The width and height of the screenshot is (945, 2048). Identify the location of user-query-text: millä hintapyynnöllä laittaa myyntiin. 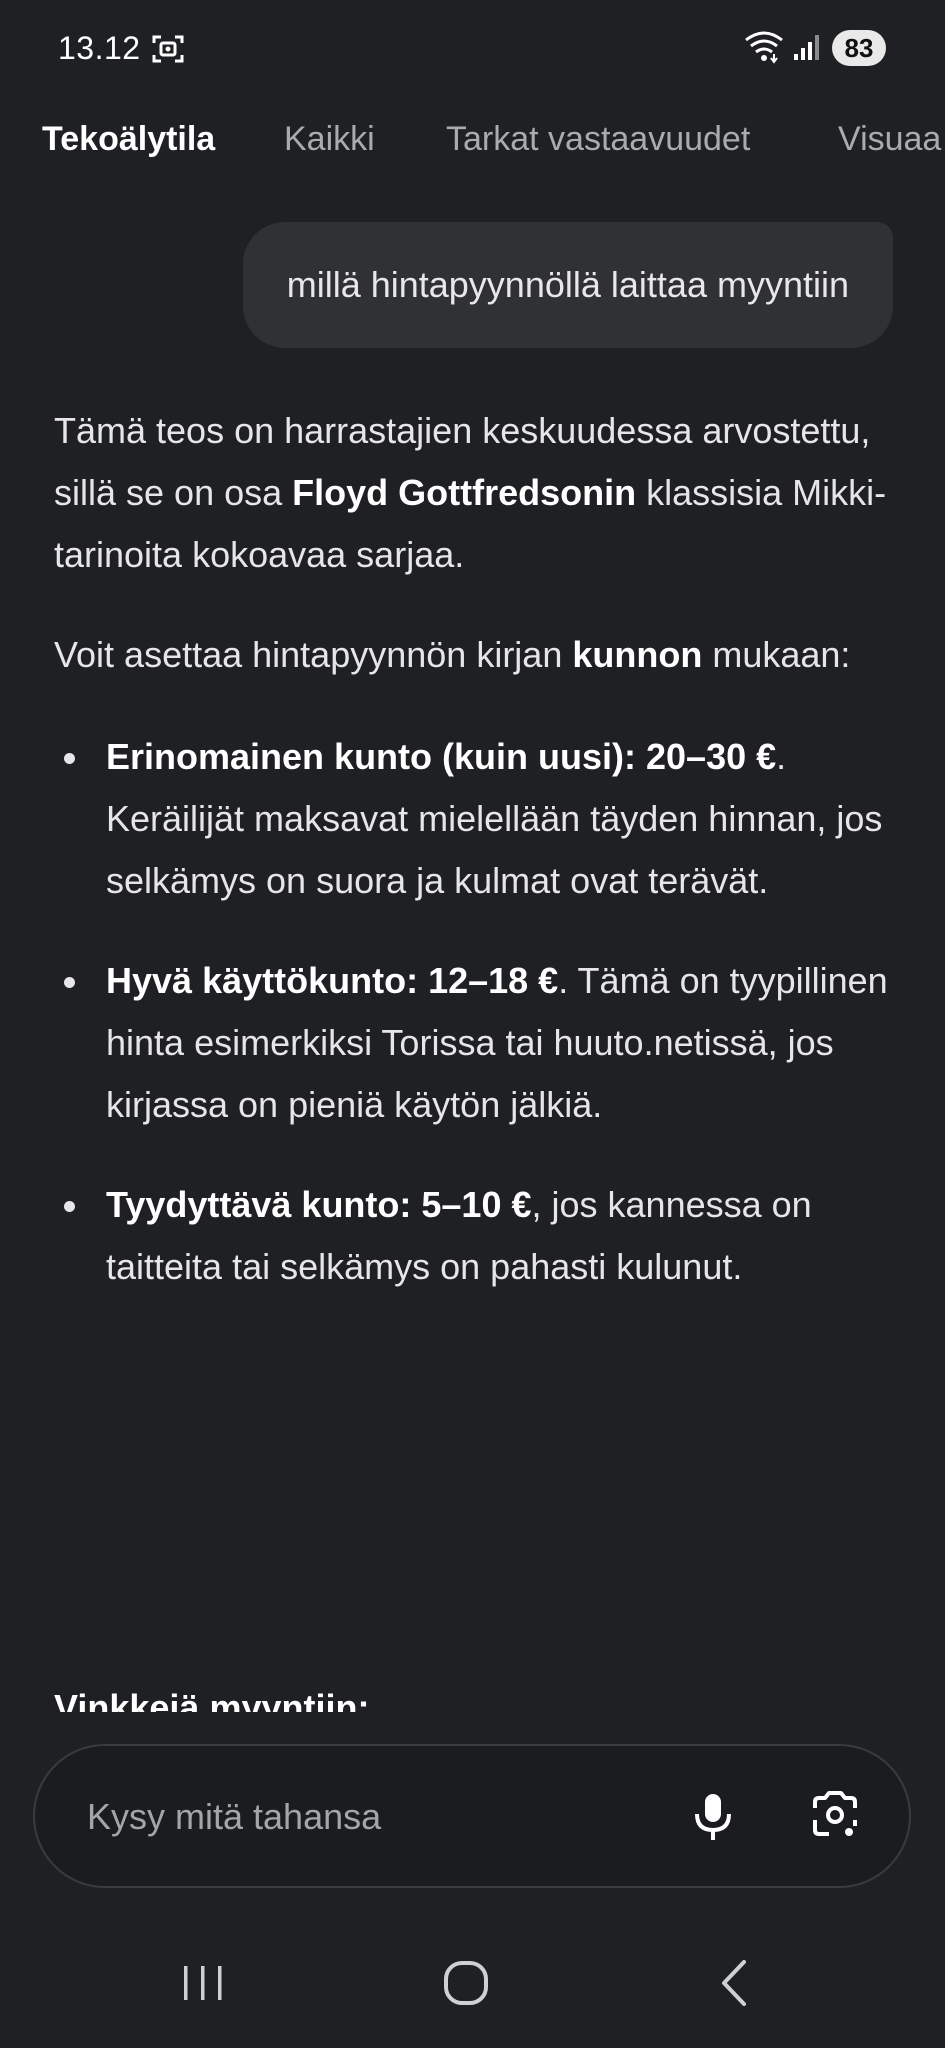
(567, 284).